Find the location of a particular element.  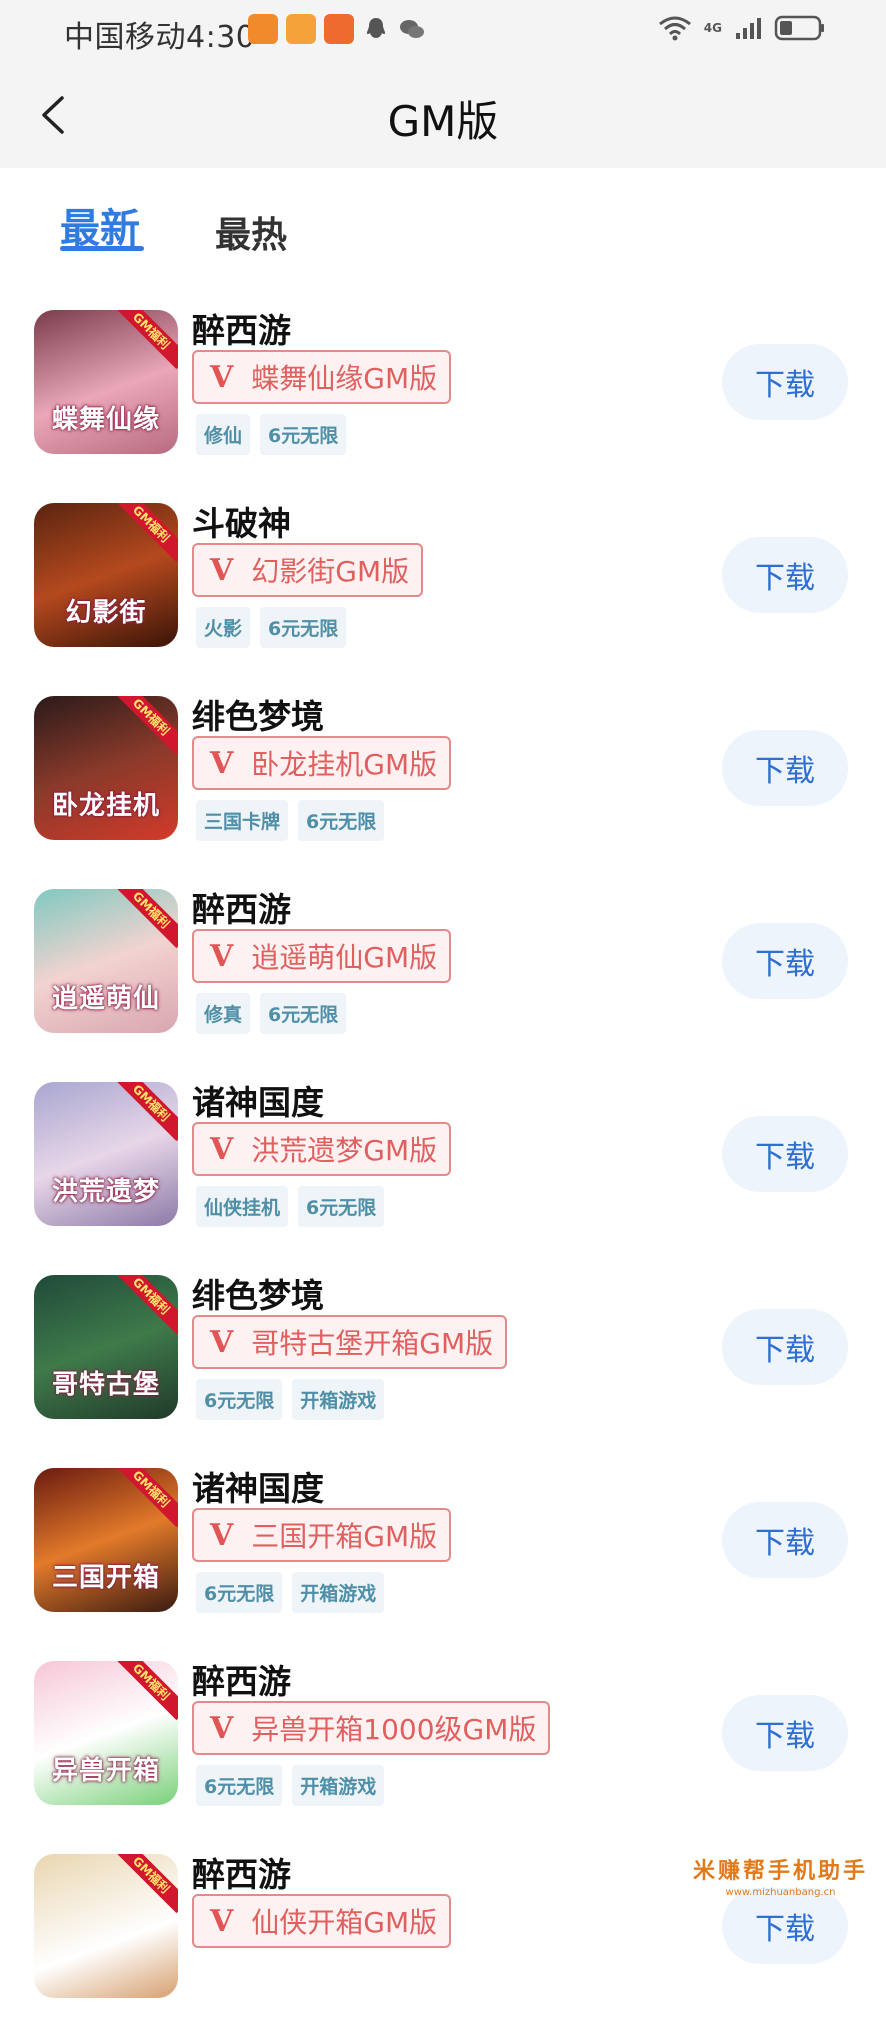

game-name: 斗破神 is located at coordinates (241, 523).